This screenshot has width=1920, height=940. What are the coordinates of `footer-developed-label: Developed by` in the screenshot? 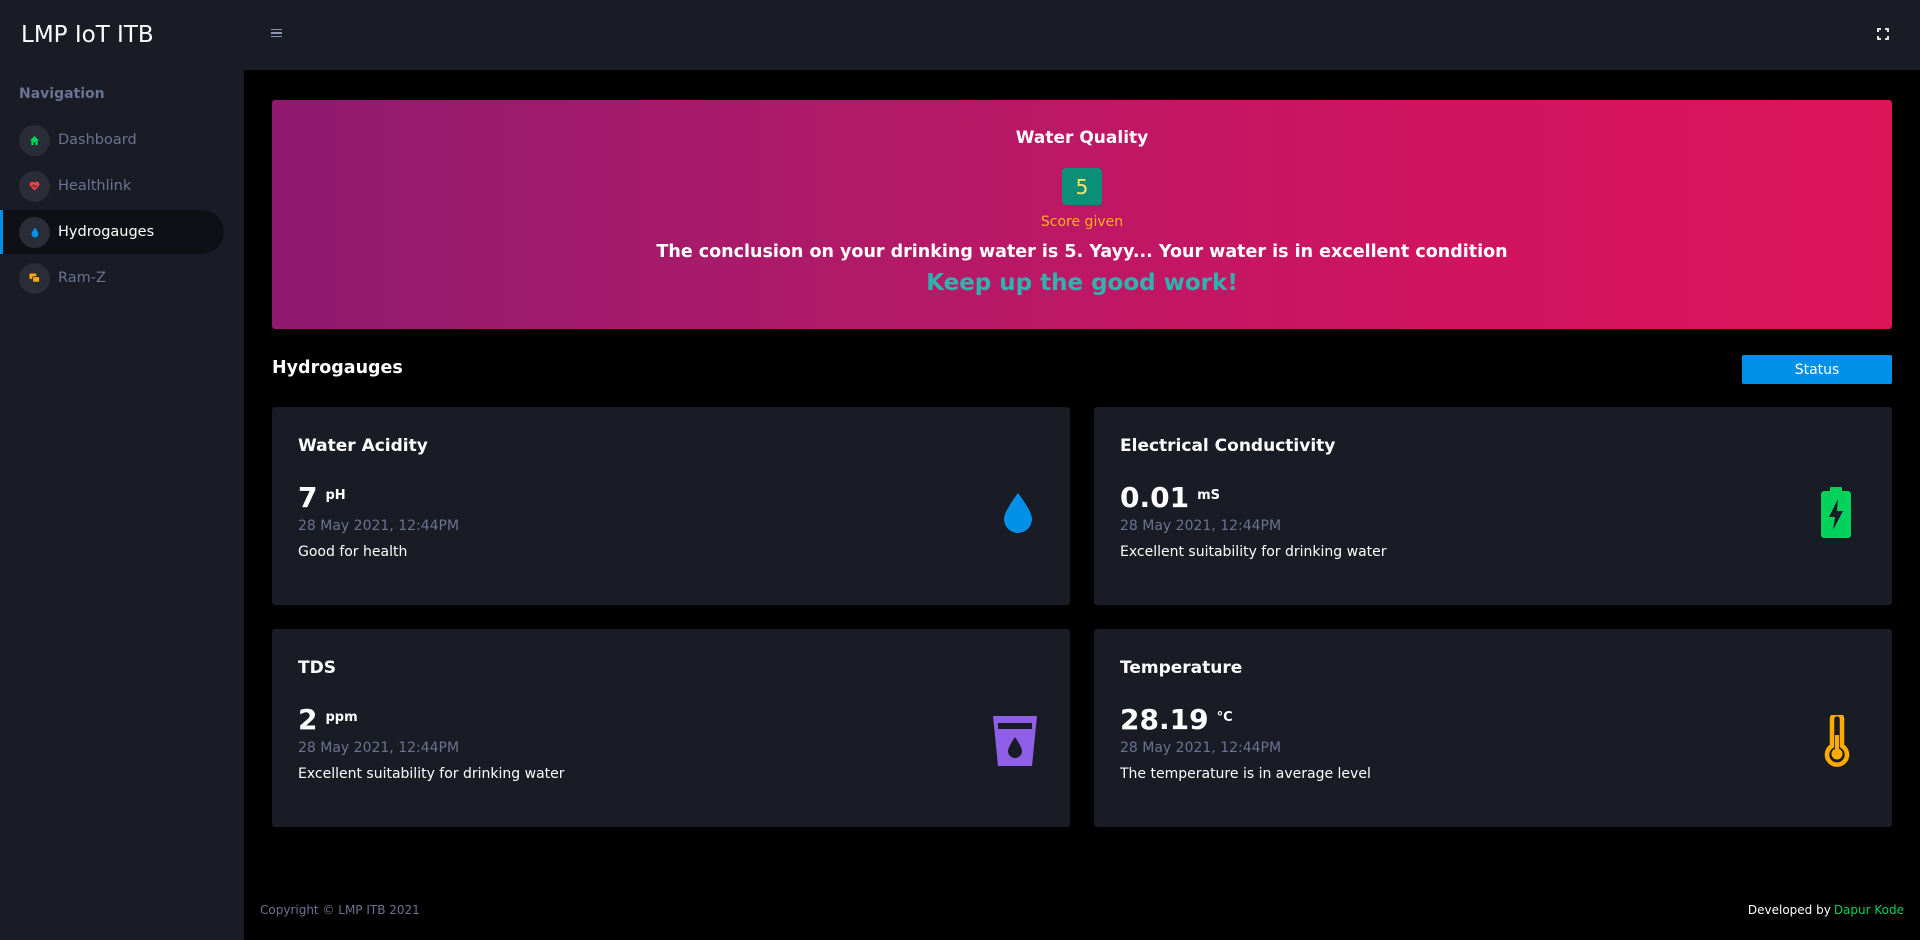 It's located at (1789, 910).